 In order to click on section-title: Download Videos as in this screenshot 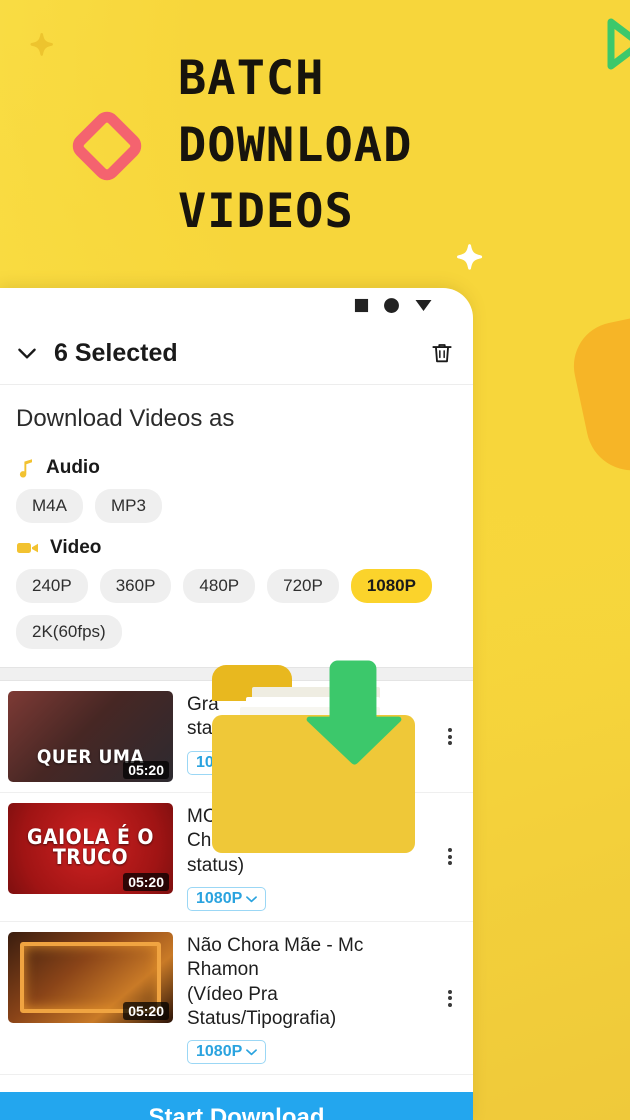, I will do `click(125, 418)`.